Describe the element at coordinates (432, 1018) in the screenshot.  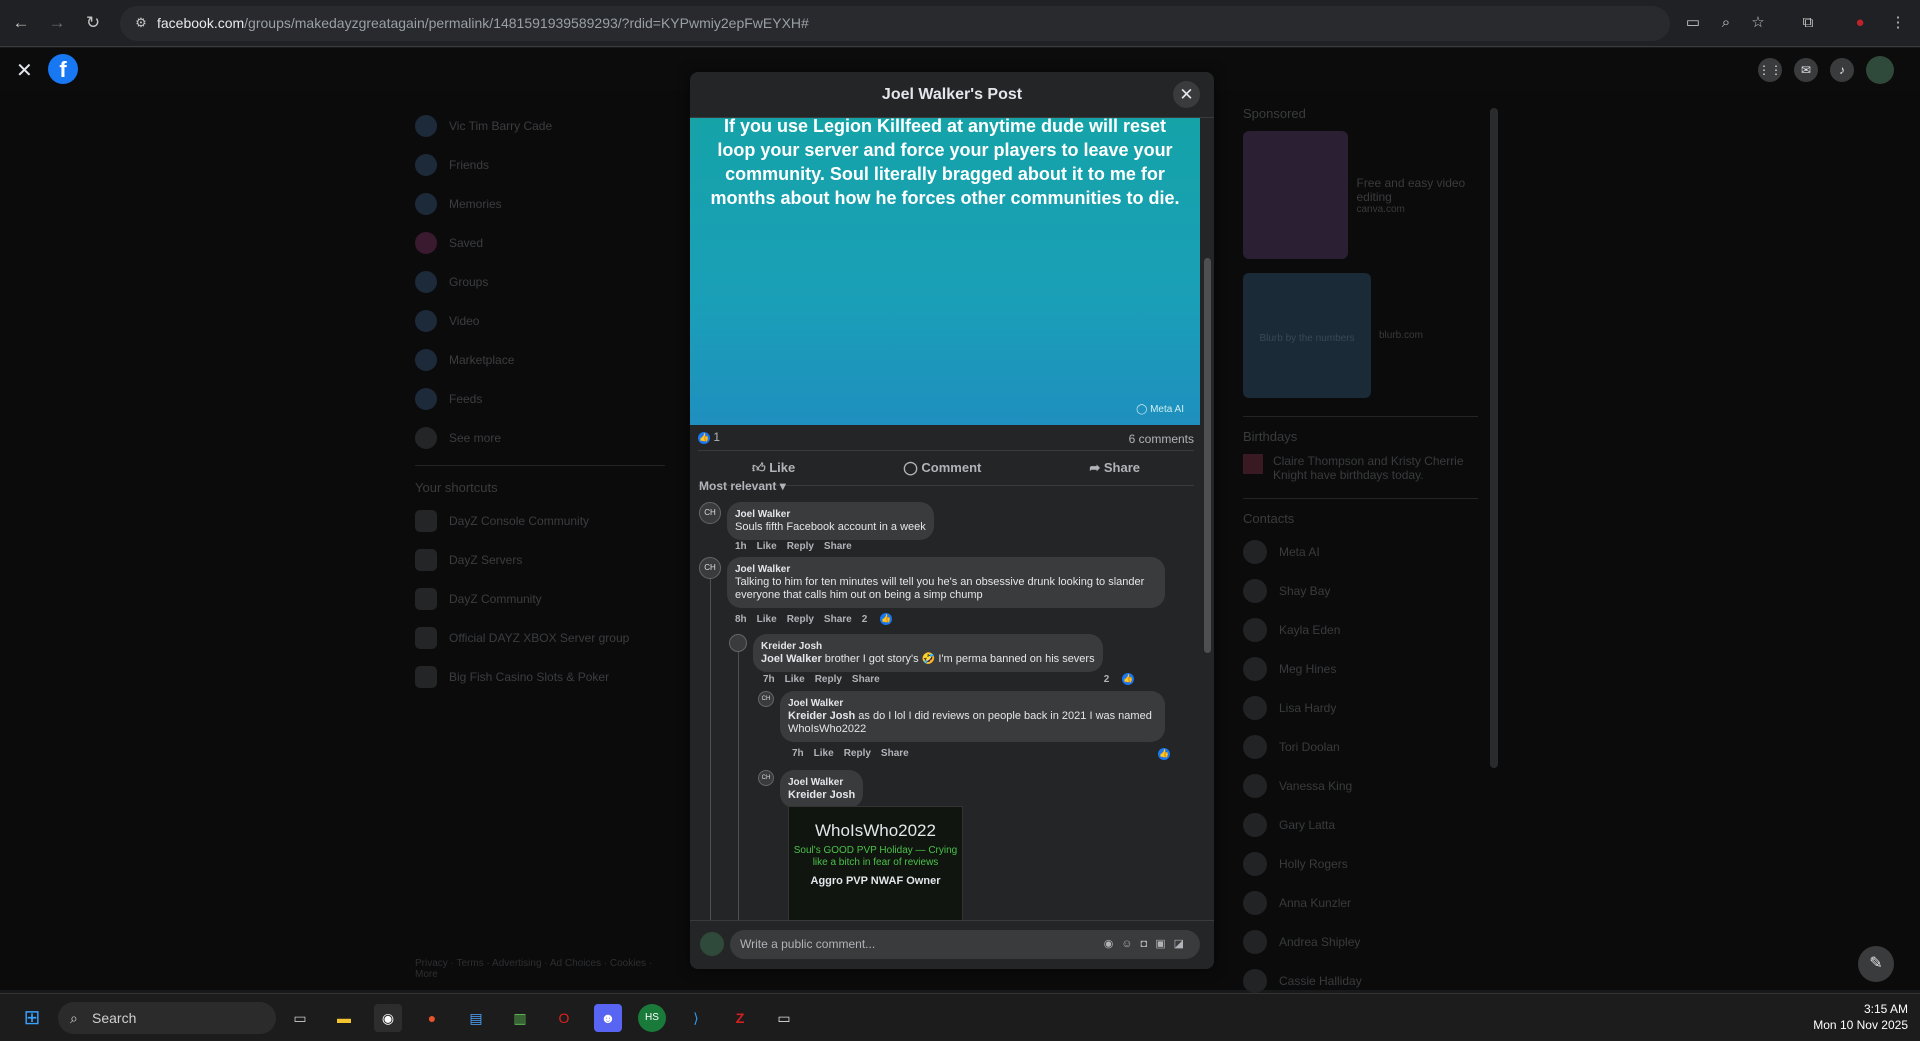
I see `app-icon: ●` at that location.